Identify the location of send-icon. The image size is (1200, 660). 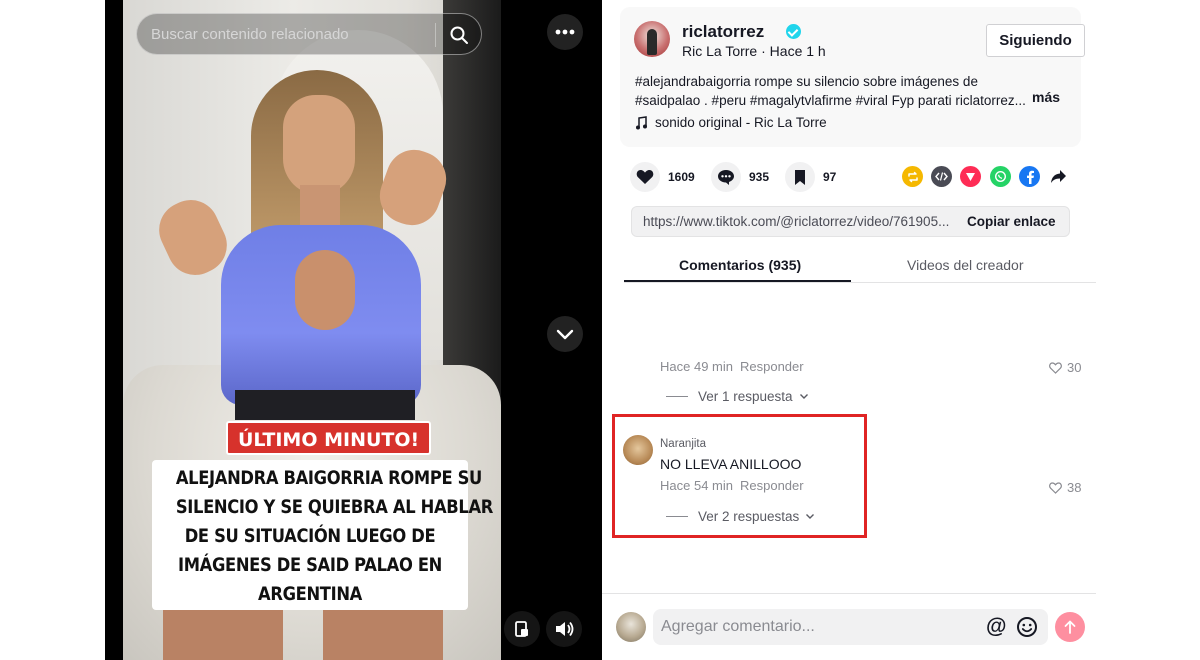
(970, 177).